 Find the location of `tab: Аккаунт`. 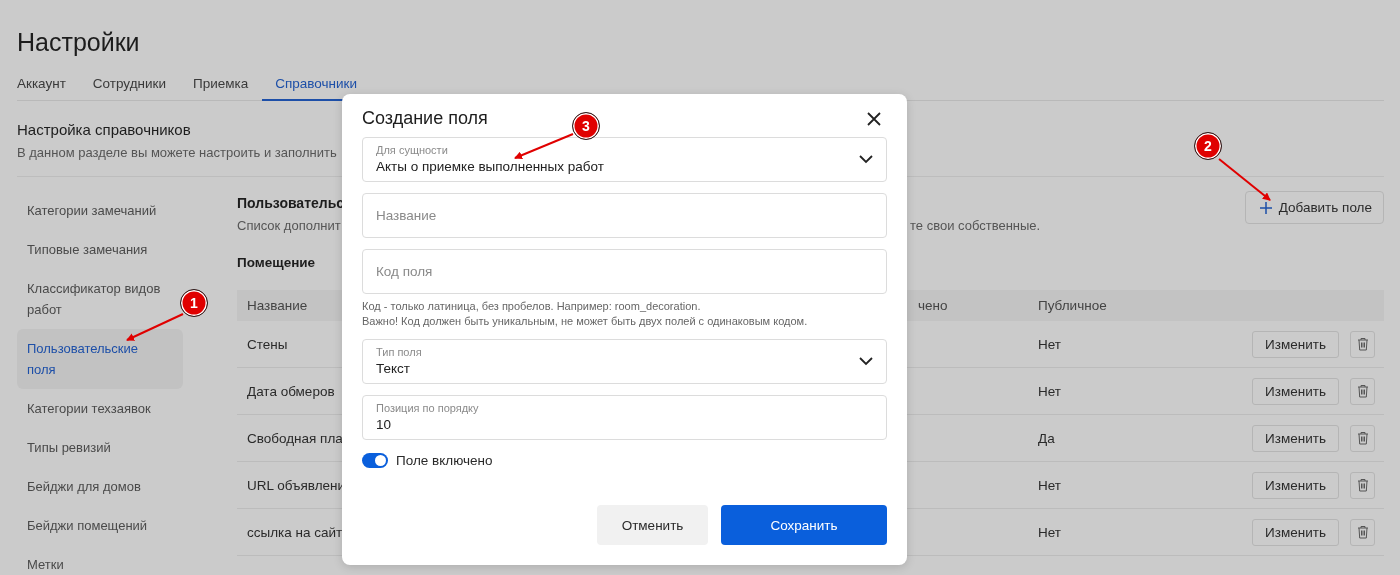

tab: Аккаунт is located at coordinates (41, 87).